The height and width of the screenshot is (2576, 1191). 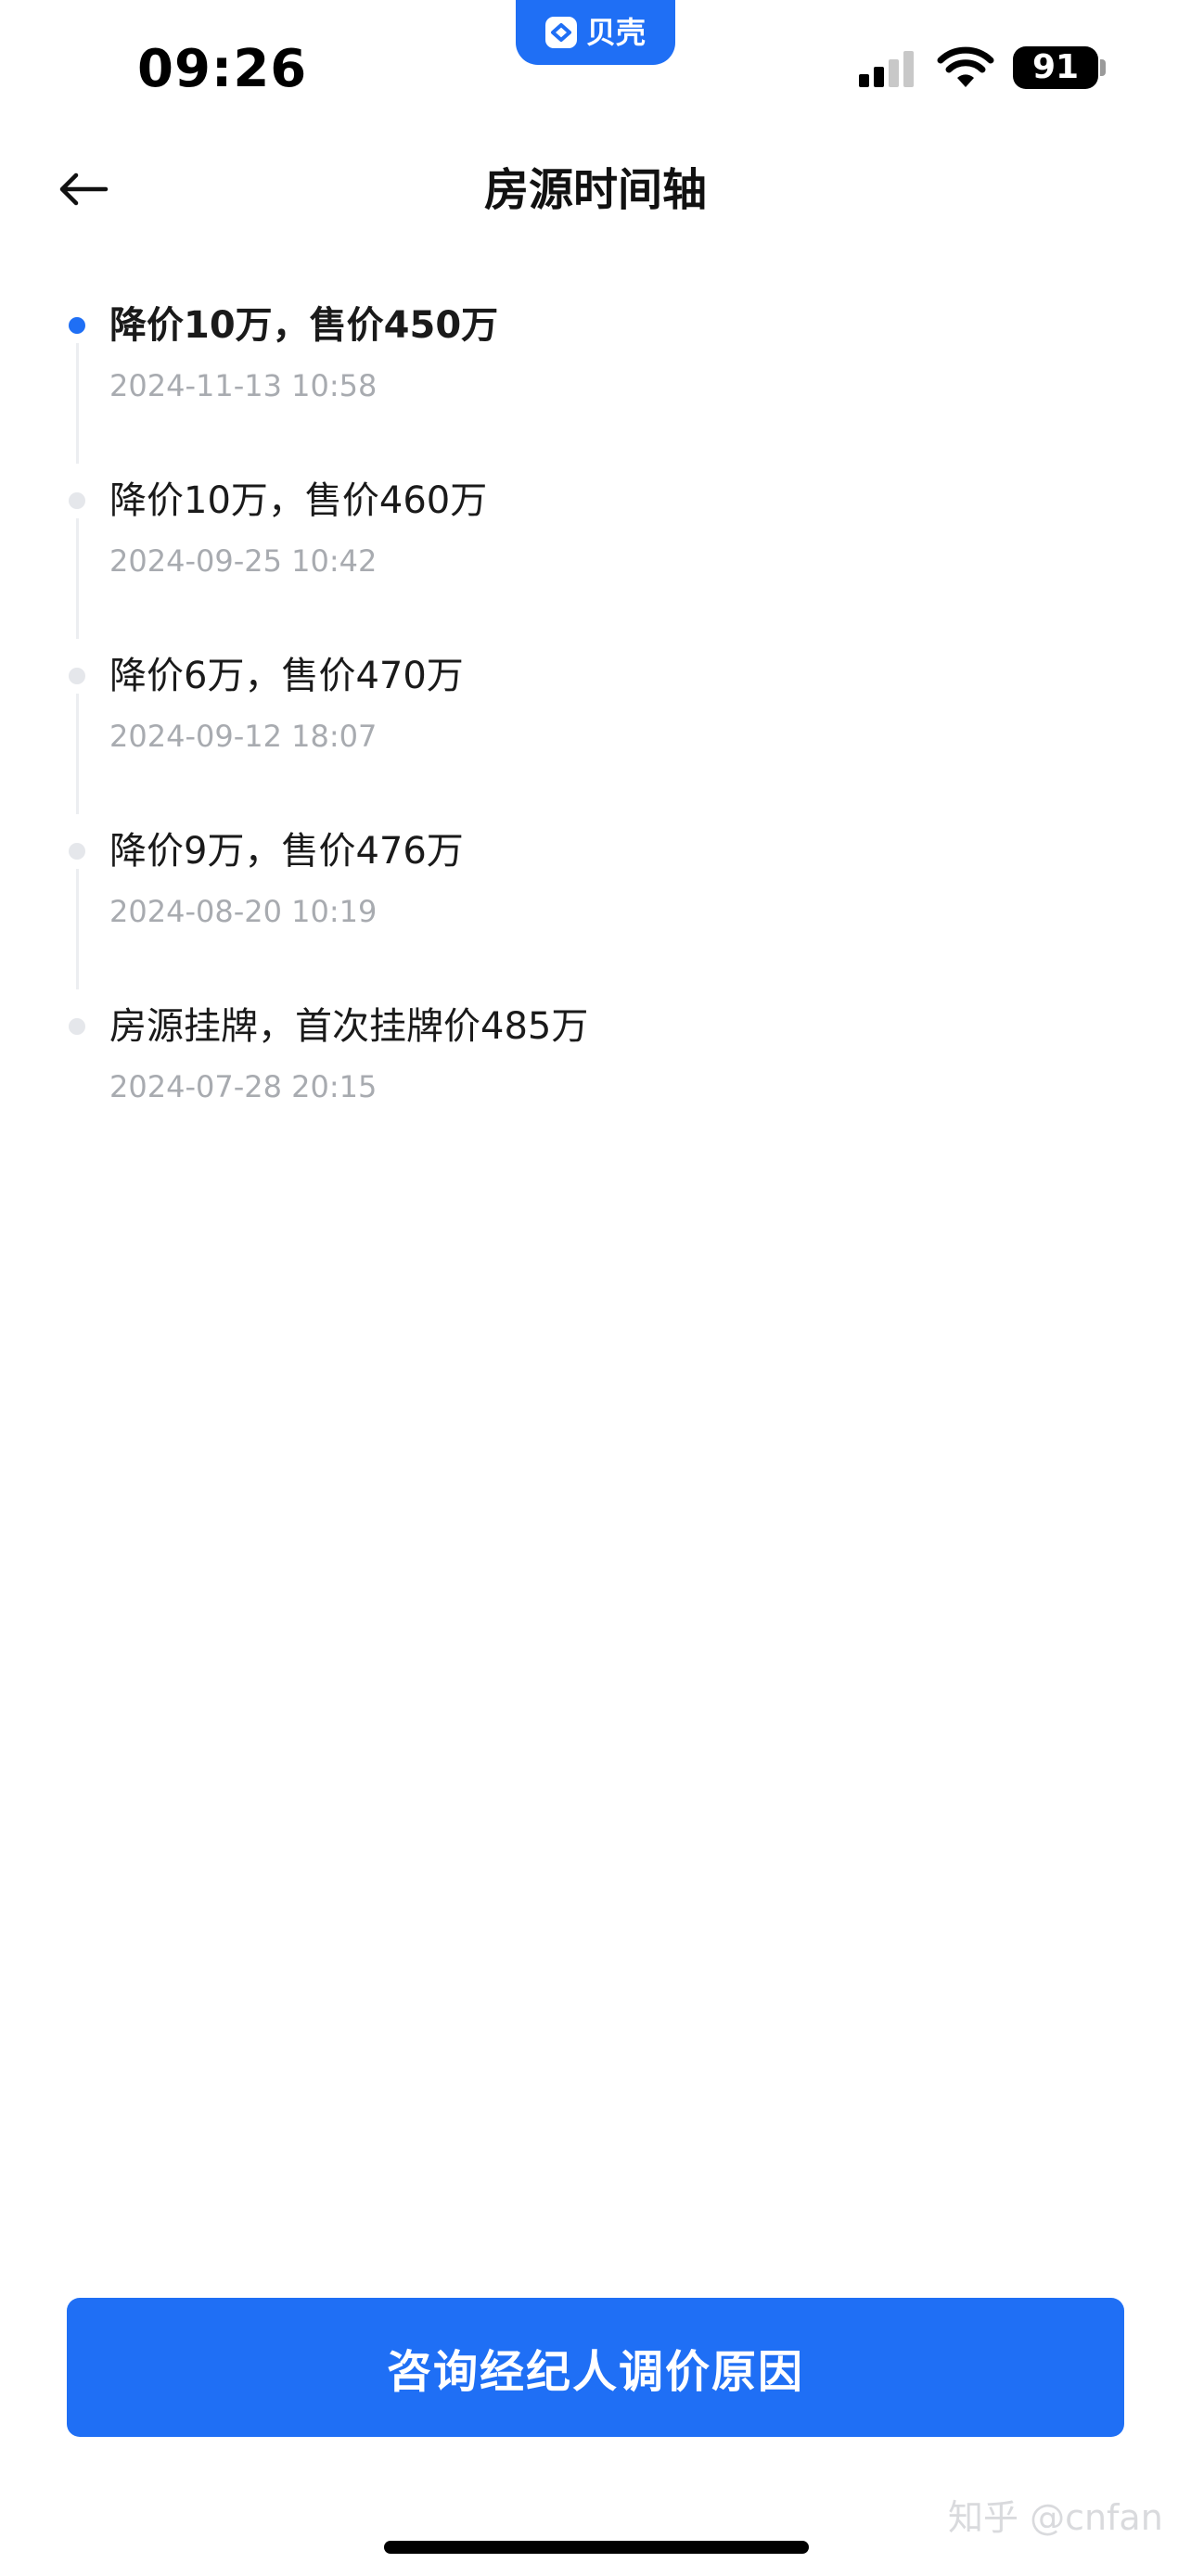 What do you see at coordinates (244, 1086) in the screenshot?
I see `timeline-item-time: 2024-07-28 20:15` at bounding box center [244, 1086].